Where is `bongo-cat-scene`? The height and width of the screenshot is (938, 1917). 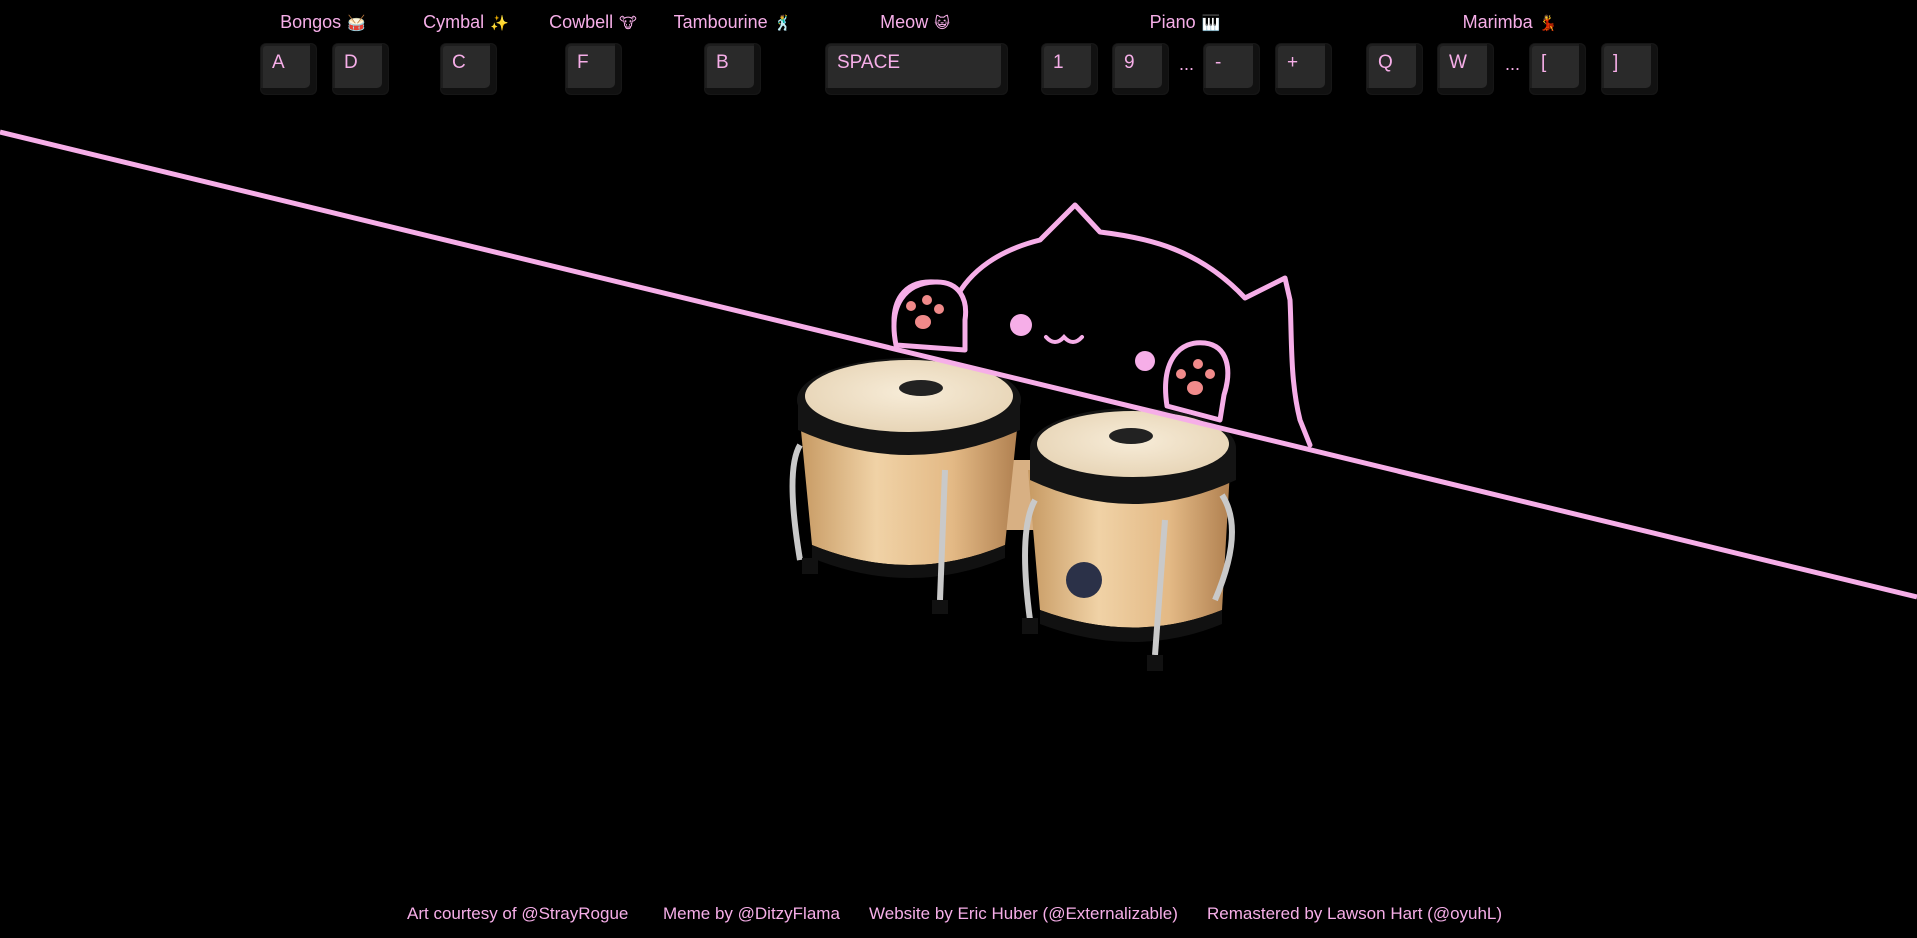 bongo-cat-scene is located at coordinates (1051, 436).